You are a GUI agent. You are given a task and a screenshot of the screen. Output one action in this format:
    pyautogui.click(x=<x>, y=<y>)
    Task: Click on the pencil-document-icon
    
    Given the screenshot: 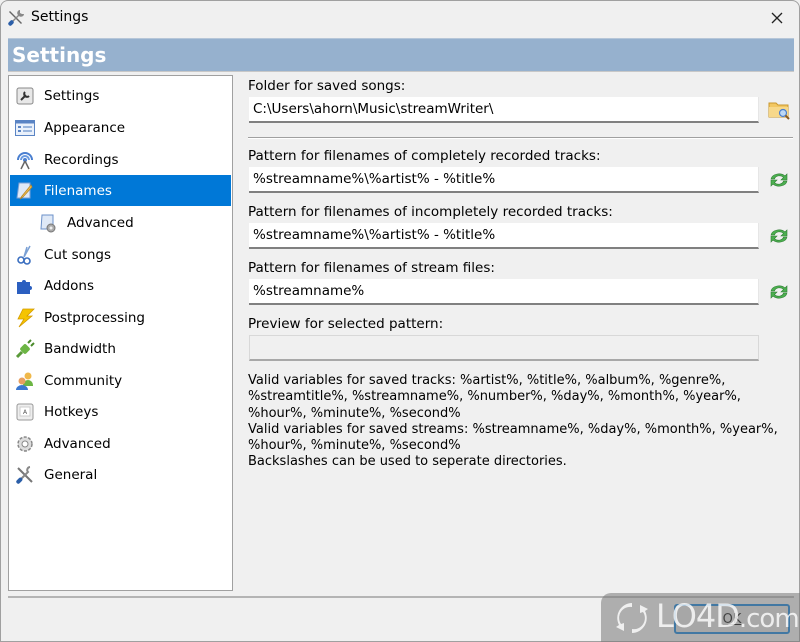 What is the action you would take?
    pyautogui.click(x=25, y=191)
    